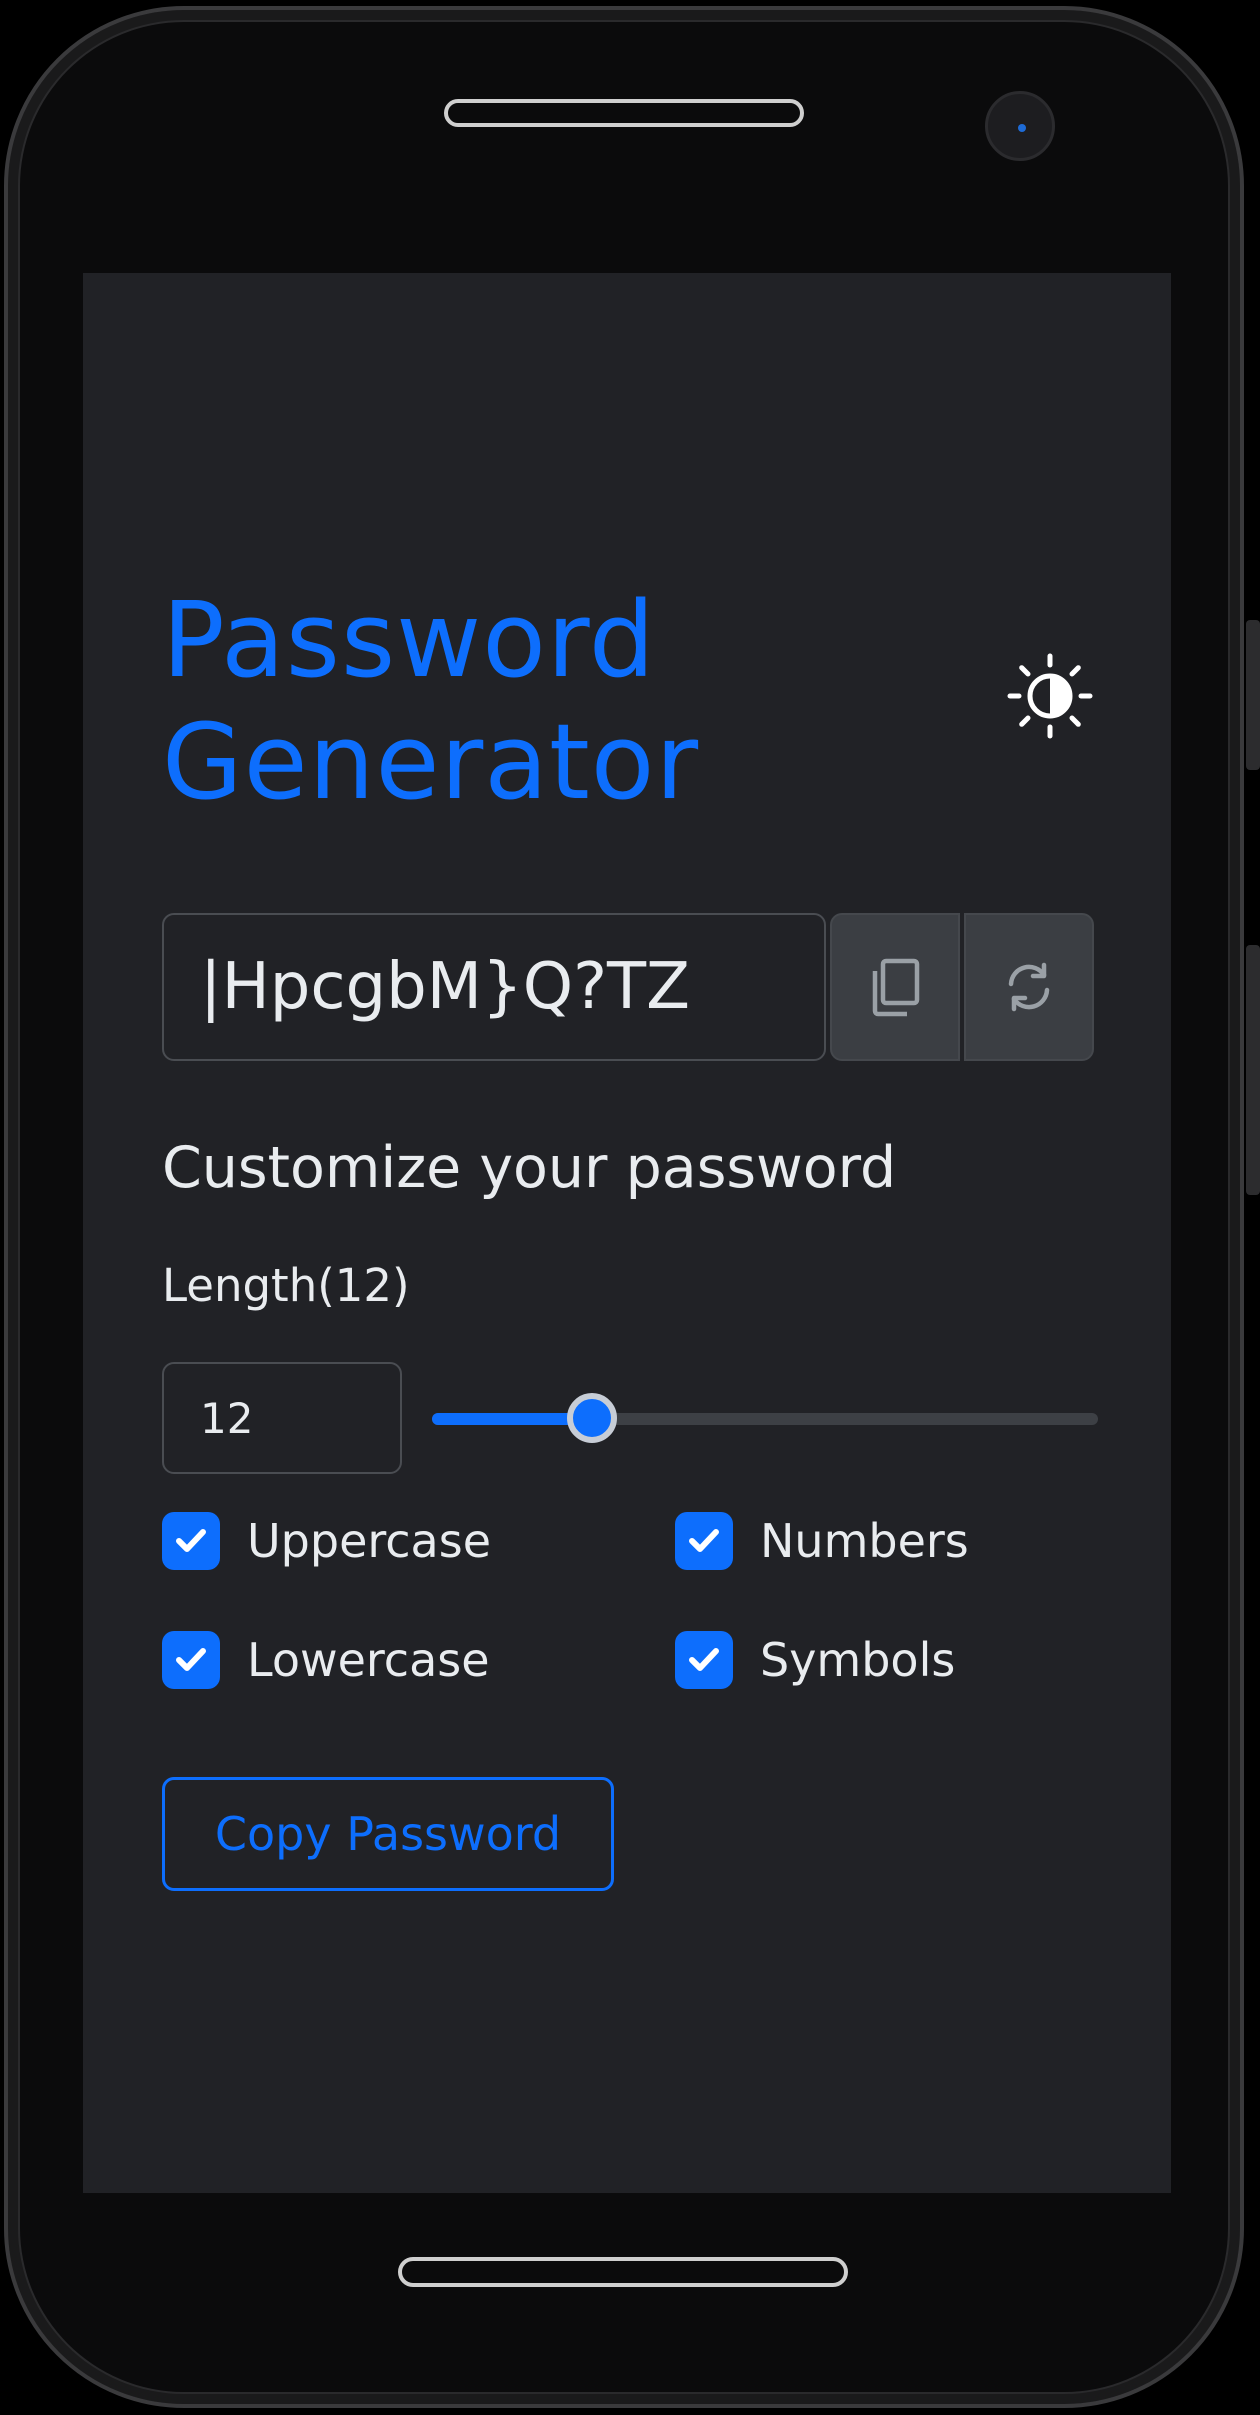 Image resolution: width=1260 pixels, height=2415 pixels. Describe the element at coordinates (368, 1660) in the screenshot. I see `lowercase-label: Lowercase` at that location.